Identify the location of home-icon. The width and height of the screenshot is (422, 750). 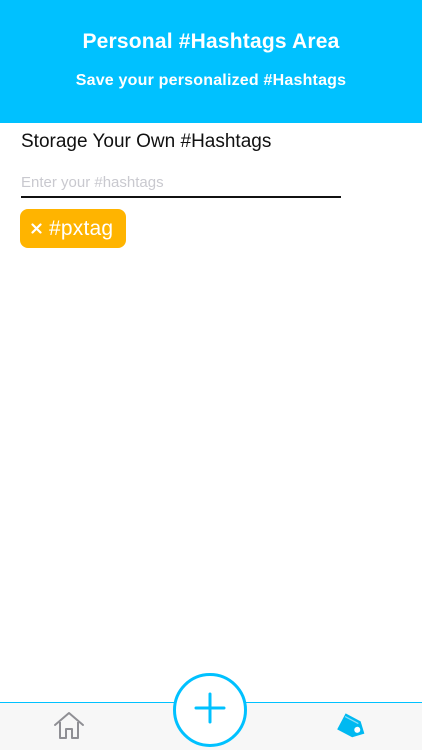
(69, 727).